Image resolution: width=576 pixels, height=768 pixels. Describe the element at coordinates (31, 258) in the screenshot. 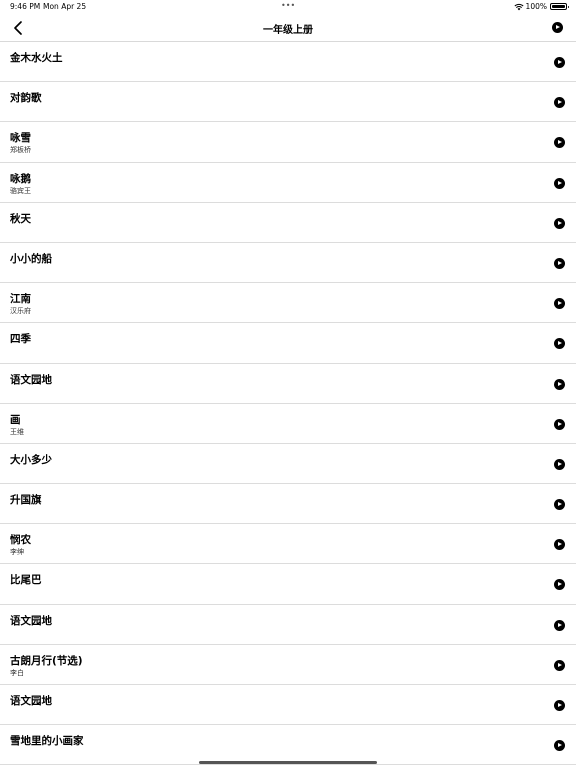

I see `poem-title: 小小的船` at that location.